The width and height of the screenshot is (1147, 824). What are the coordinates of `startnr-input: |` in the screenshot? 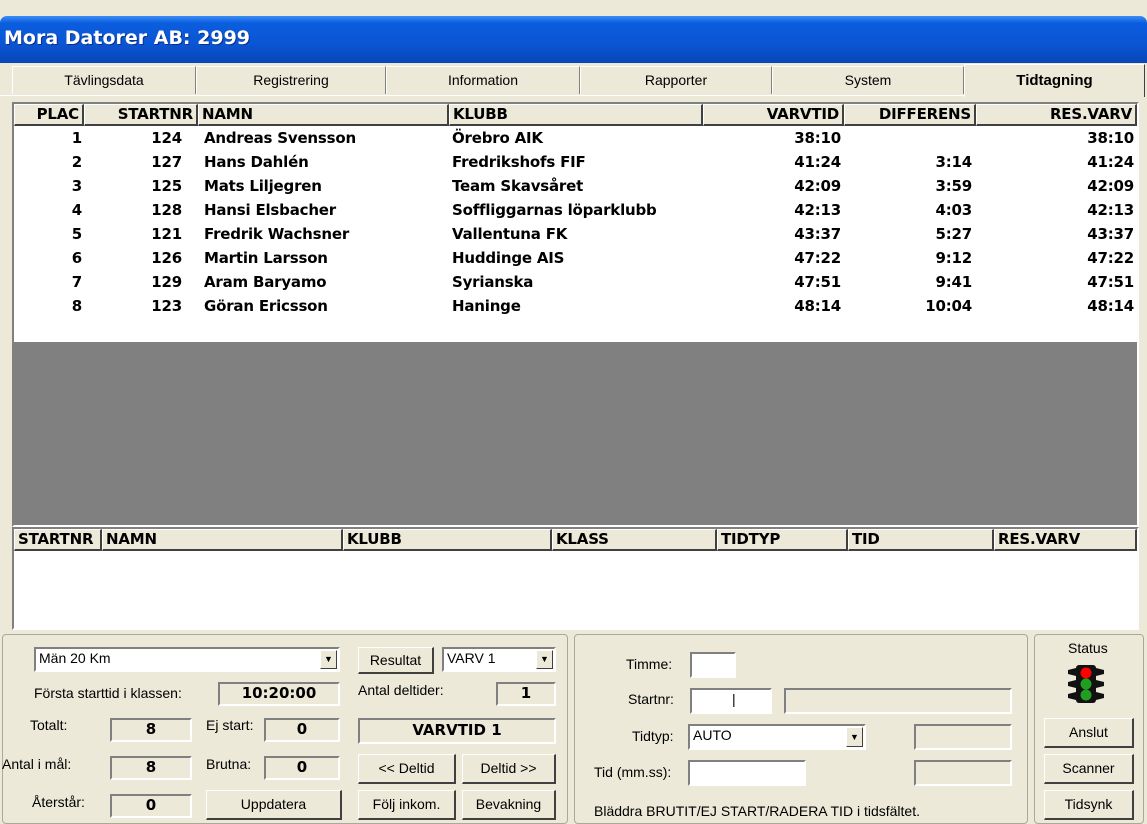 It's located at (731, 701).